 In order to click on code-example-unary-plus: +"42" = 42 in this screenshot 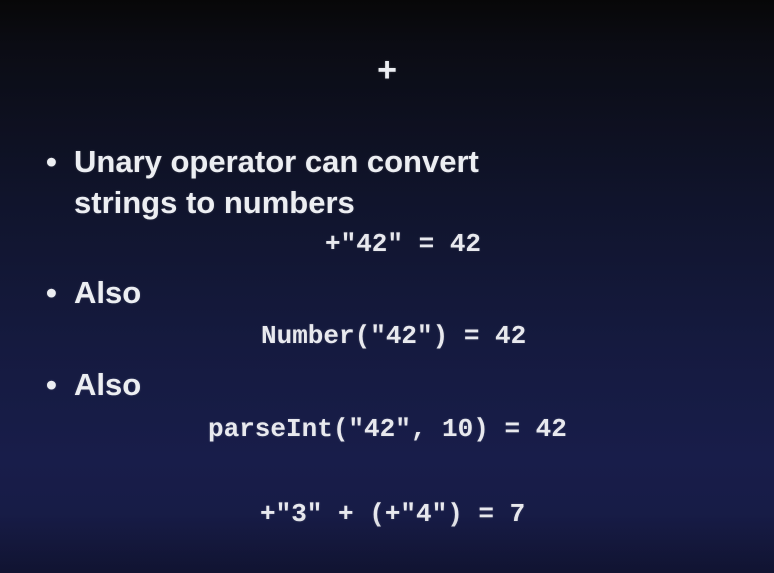, I will do `click(403, 244)`.